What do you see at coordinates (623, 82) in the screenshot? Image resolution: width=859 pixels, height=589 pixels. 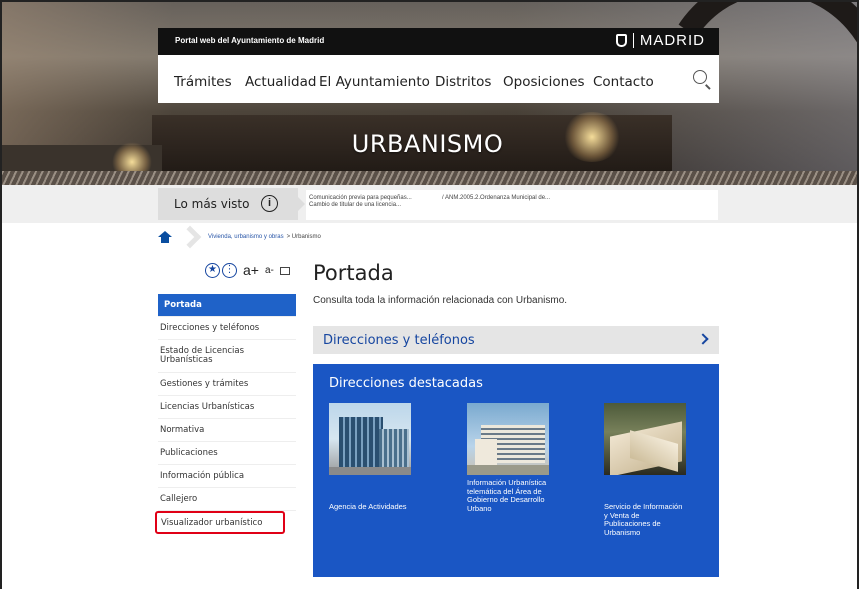 I see `nav-item-contacto: Contacto` at bounding box center [623, 82].